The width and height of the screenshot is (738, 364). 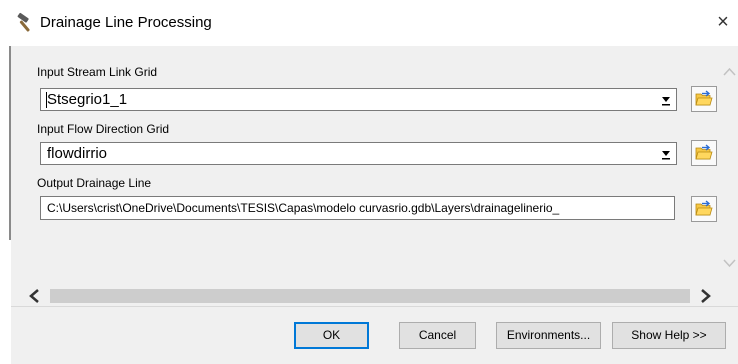 What do you see at coordinates (35, 296) in the screenshot?
I see `scroll-left-icon` at bounding box center [35, 296].